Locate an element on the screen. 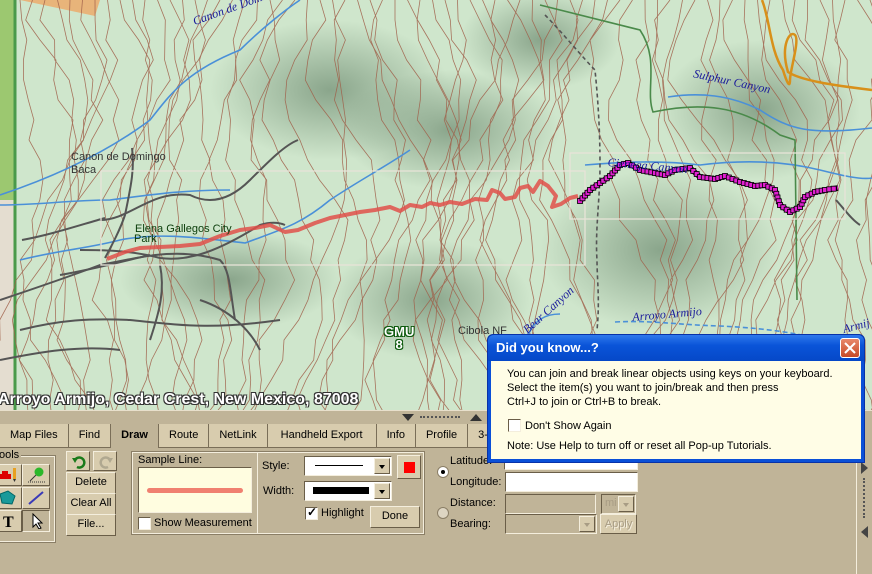 The height and width of the screenshot is (574, 872). route-draw-tool-button is located at coordinates (11, 475).